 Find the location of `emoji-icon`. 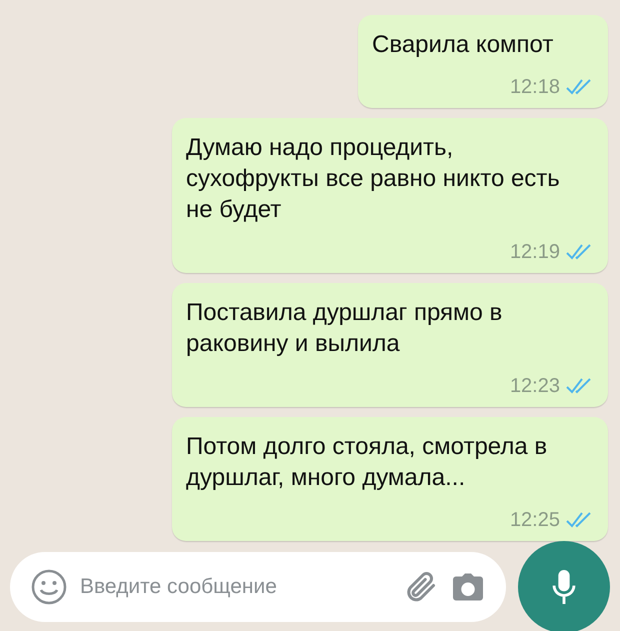

emoji-icon is located at coordinates (49, 587).